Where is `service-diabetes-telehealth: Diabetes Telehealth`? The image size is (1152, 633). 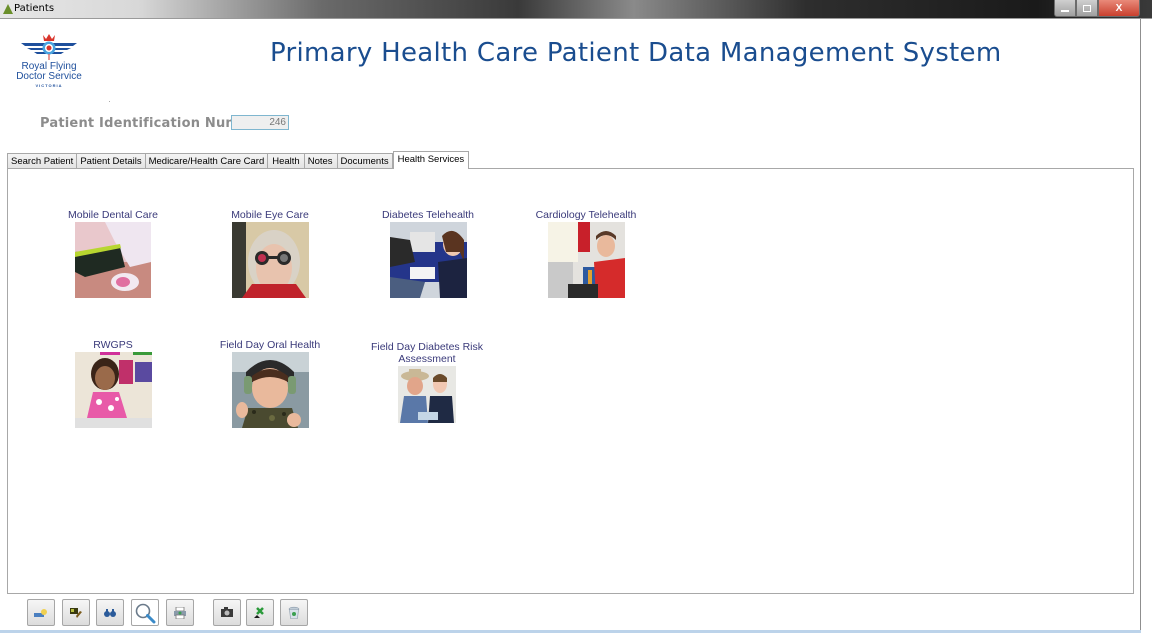 service-diabetes-telehealth: Diabetes Telehealth is located at coordinates (428, 253).